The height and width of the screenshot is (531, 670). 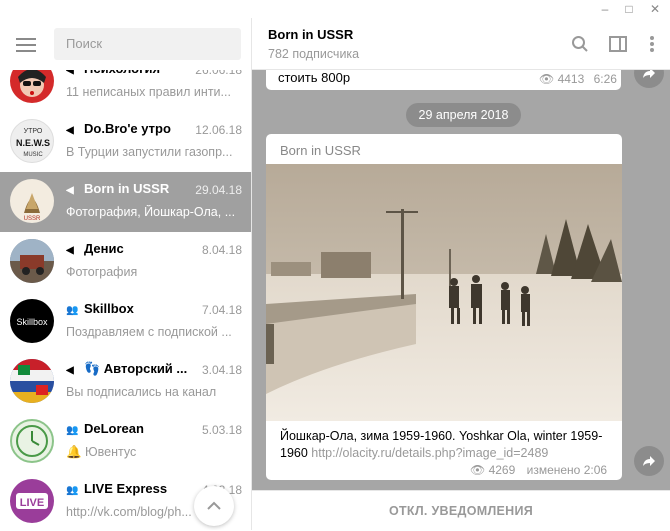 I want to click on more-options-icon, so click(x=652, y=44).